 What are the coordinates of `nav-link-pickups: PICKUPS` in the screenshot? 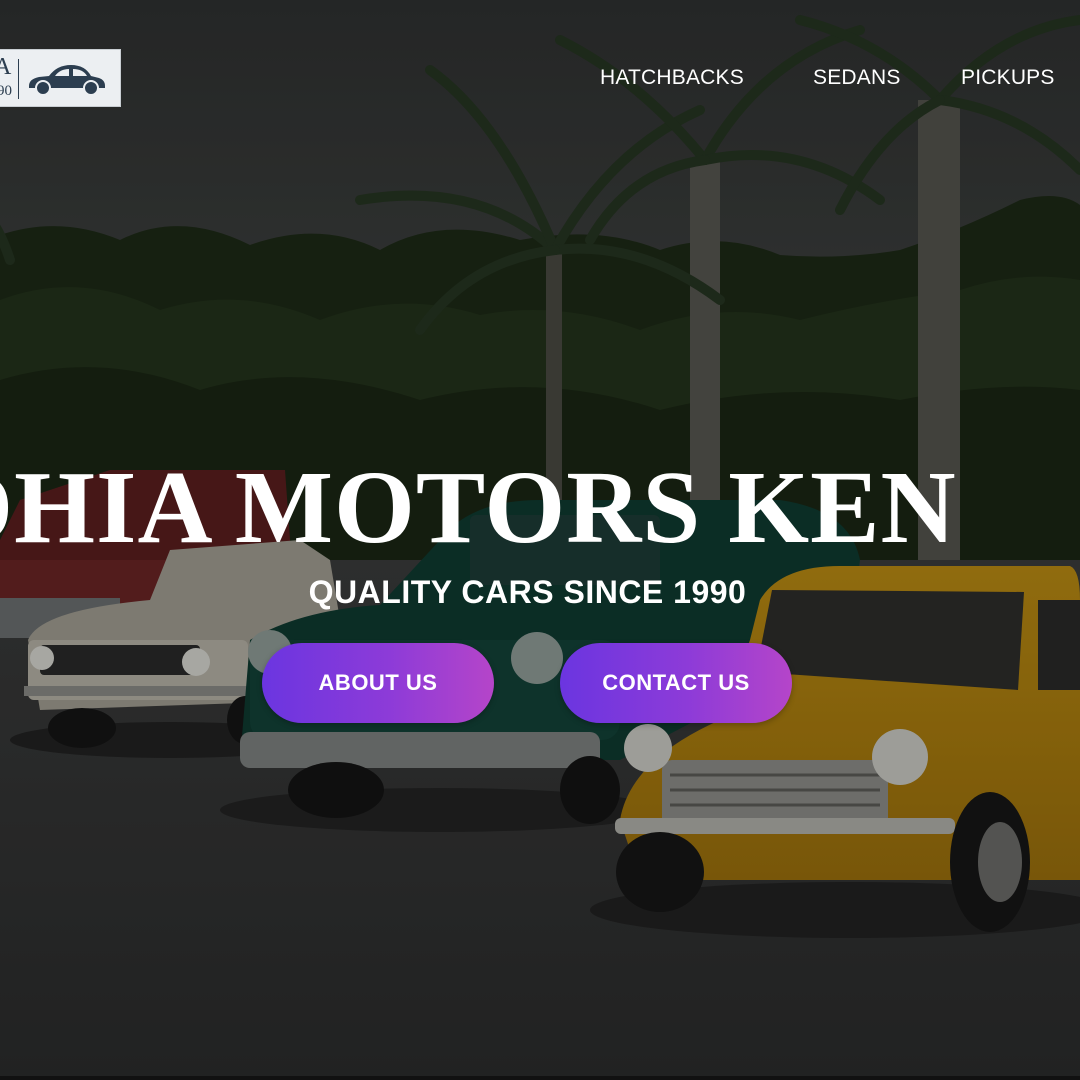 It's located at (1008, 78).